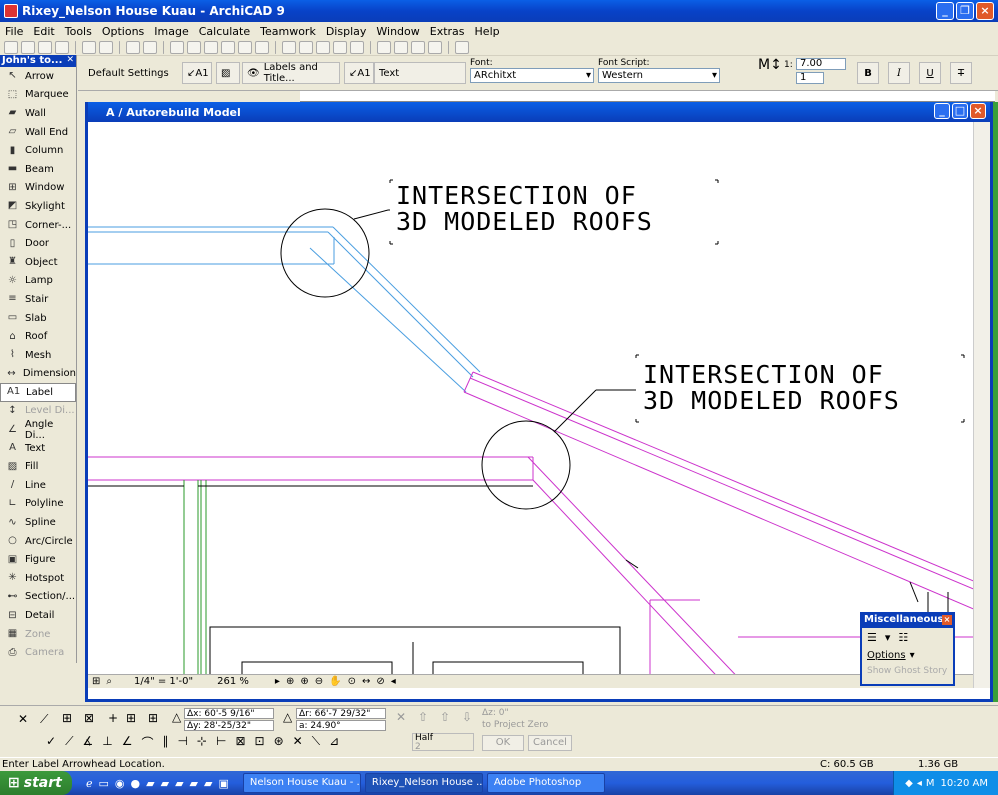 This screenshot has width=998, height=795. I want to click on new-icon, so click(11, 47).